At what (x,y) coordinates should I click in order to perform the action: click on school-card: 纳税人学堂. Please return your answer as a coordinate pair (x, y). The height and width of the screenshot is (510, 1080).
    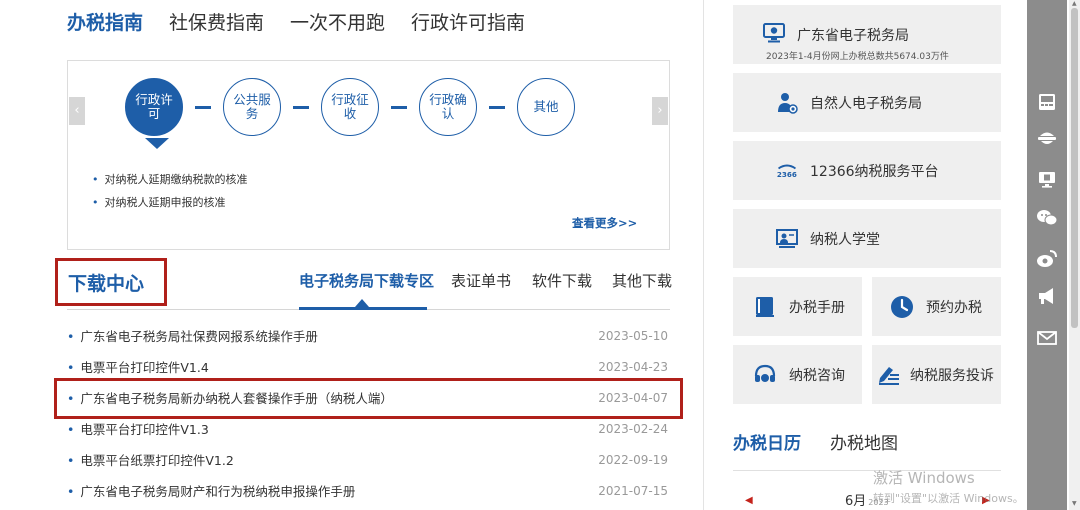
    Looking at the image, I should click on (867, 238).